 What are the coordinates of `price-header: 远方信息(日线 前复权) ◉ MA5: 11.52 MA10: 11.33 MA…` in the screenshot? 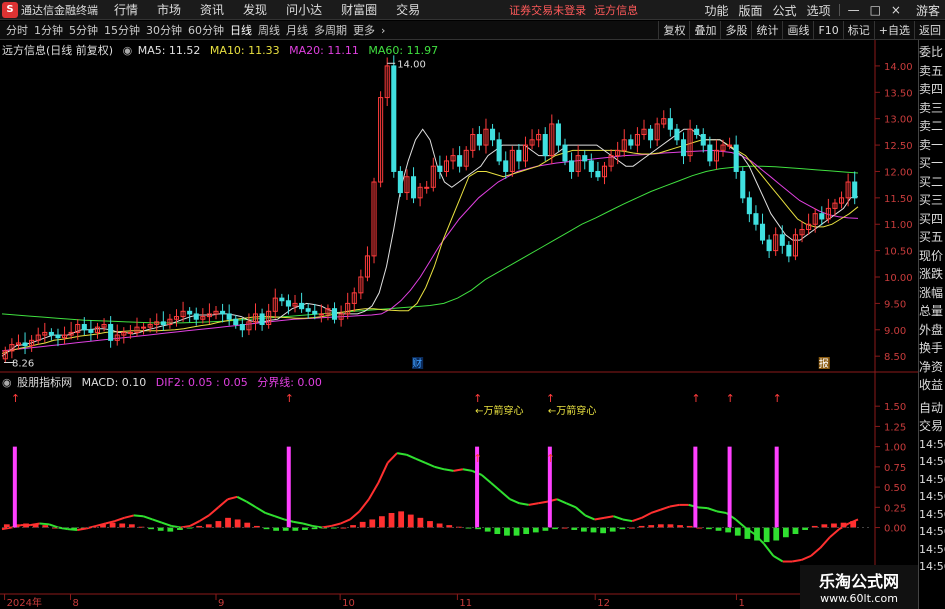 It's located at (223, 50).